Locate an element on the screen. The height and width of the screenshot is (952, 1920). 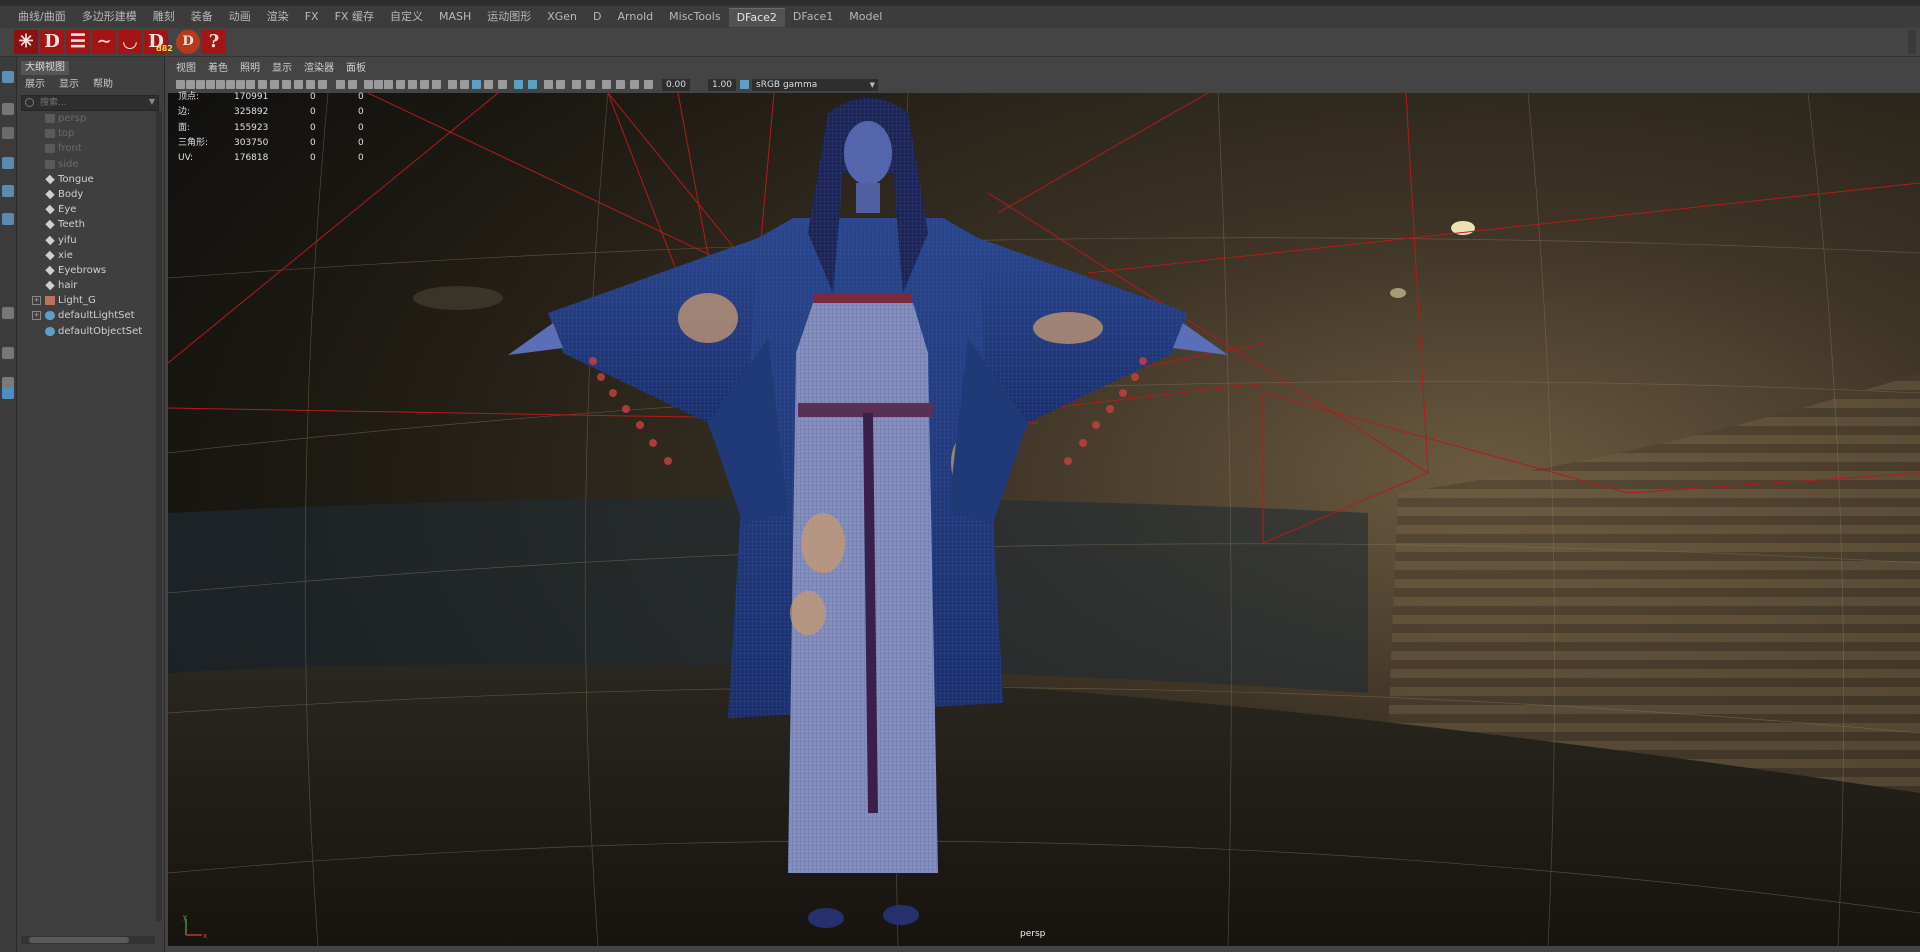
outliner-item-xie: xie is located at coordinates (89, 255).